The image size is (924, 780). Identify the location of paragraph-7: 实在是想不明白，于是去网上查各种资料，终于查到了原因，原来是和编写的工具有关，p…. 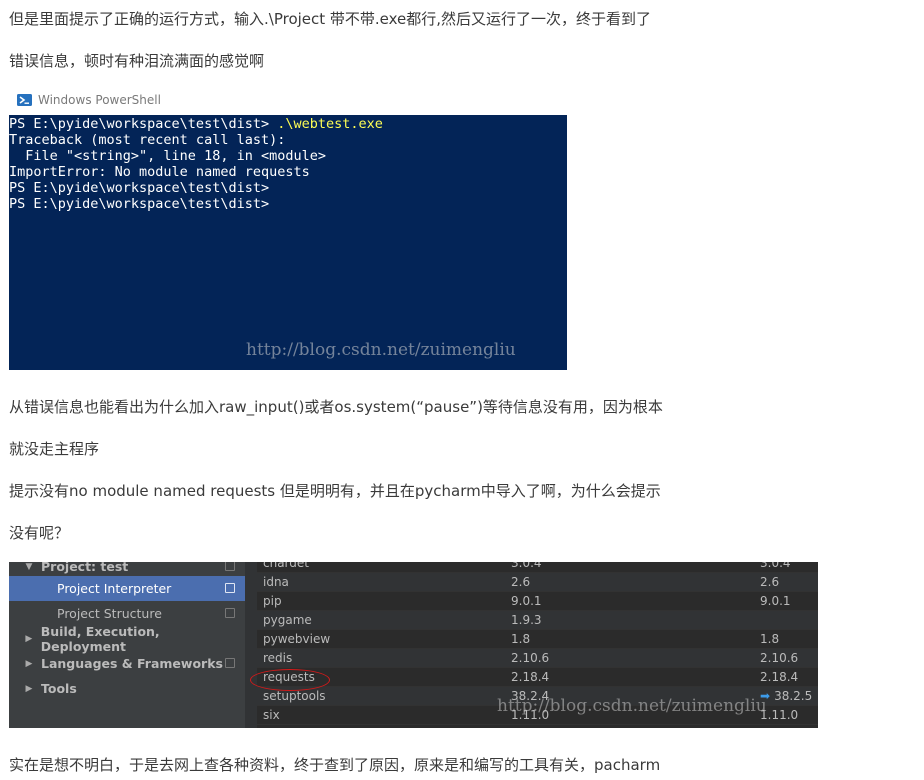
(335, 765).